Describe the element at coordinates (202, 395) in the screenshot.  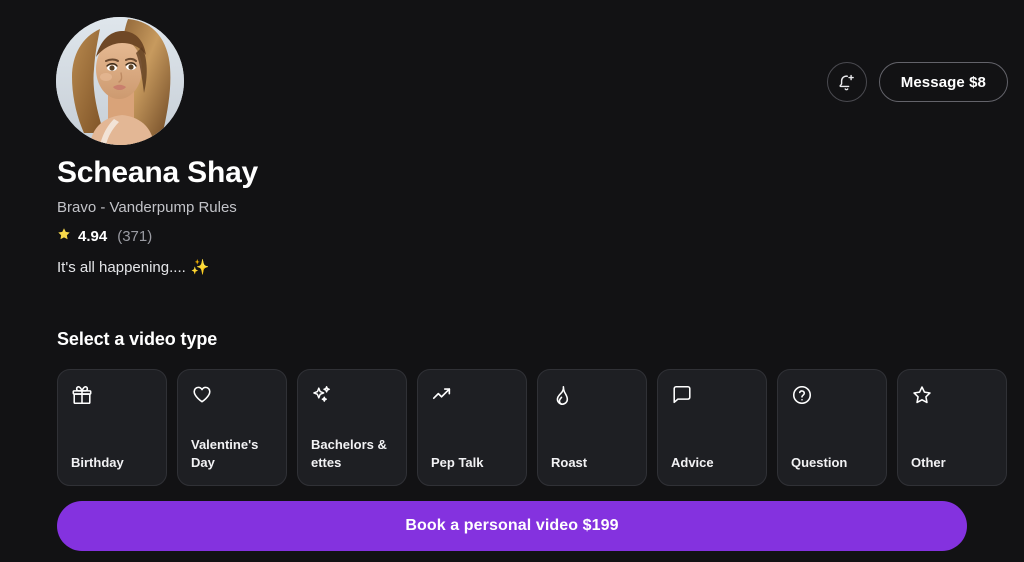
I see `heart-icon` at that location.